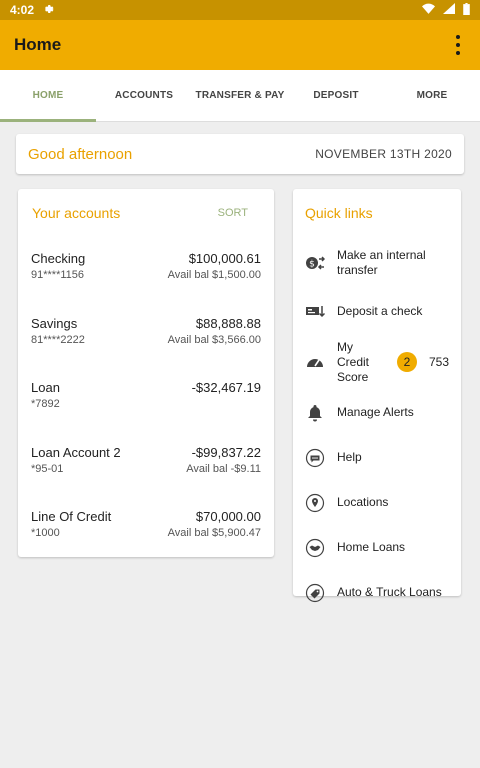 The width and height of the screenshot is (480, 768). I want to click on available-balance: Avail bal $1,500.00, so click(214, 275).